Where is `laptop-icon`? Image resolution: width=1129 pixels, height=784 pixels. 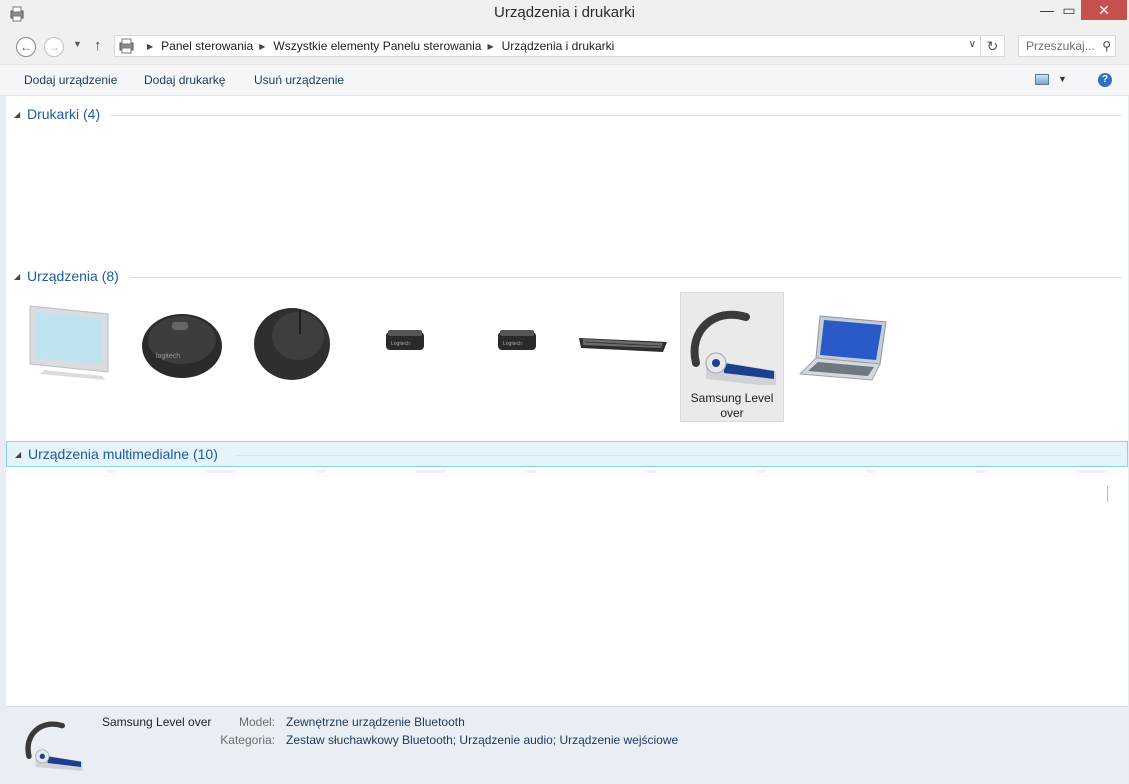
laptop-icon is located at coordinates (842, 348).